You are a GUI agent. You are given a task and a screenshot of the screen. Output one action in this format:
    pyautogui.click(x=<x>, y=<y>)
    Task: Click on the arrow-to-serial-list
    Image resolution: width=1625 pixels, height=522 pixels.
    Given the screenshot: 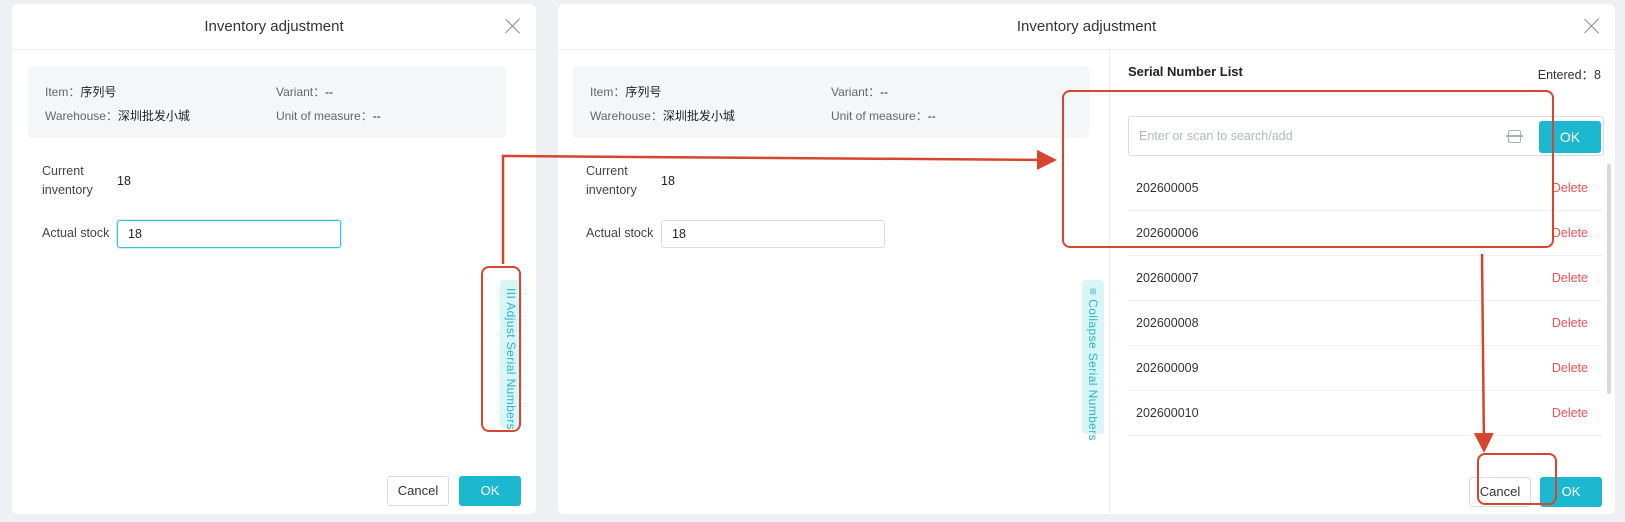 What is the action you would take?
    pyautogui.click(x=779, y=206)
    